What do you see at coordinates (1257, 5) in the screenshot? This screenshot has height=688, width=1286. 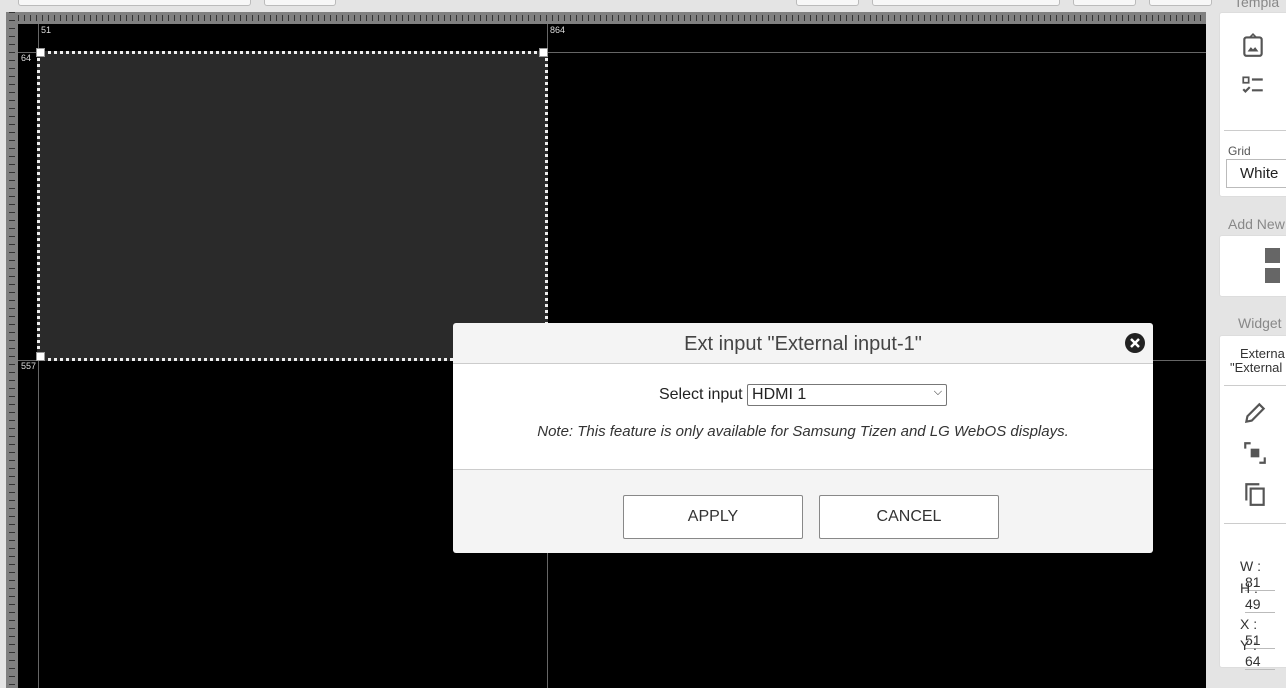 I see `templates-heading: Templa` at bounding box center [1257, 5].